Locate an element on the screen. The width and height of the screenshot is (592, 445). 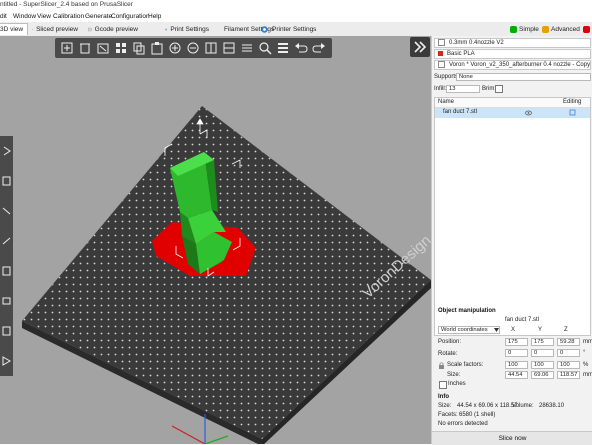
simple-mode-icon is located at coordinates (513, 29).